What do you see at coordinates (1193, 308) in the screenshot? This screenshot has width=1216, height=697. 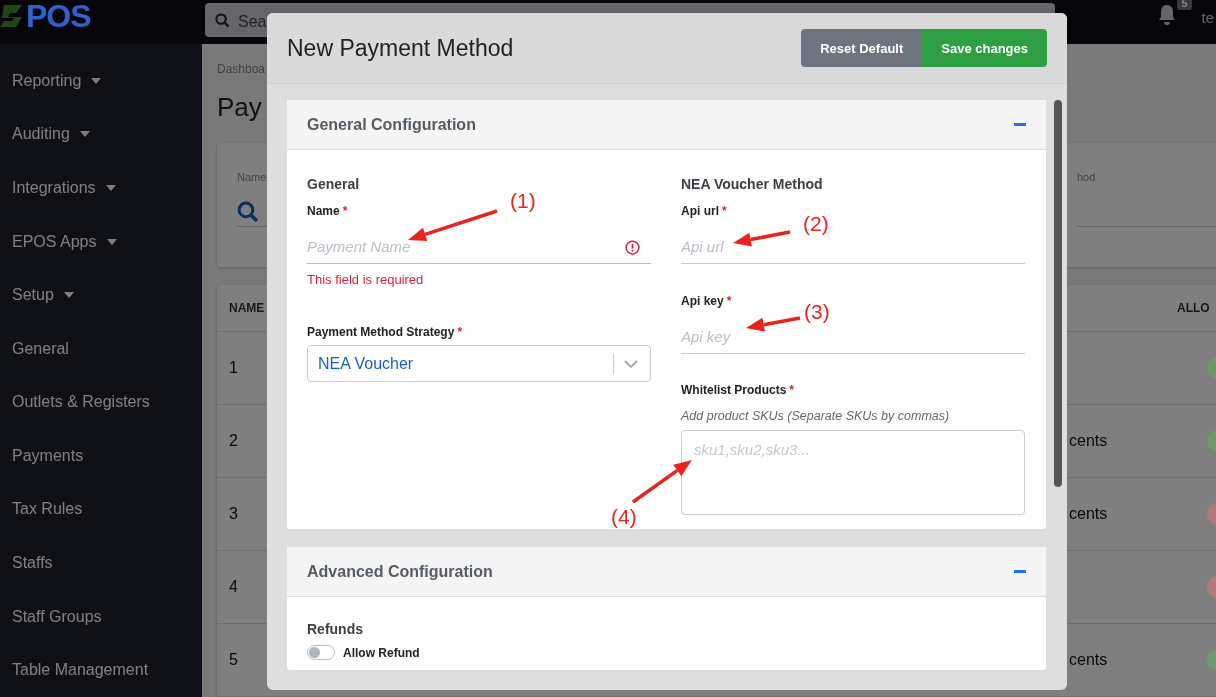 I see `column-header: ALLO` at bounding box center [1193, 308].